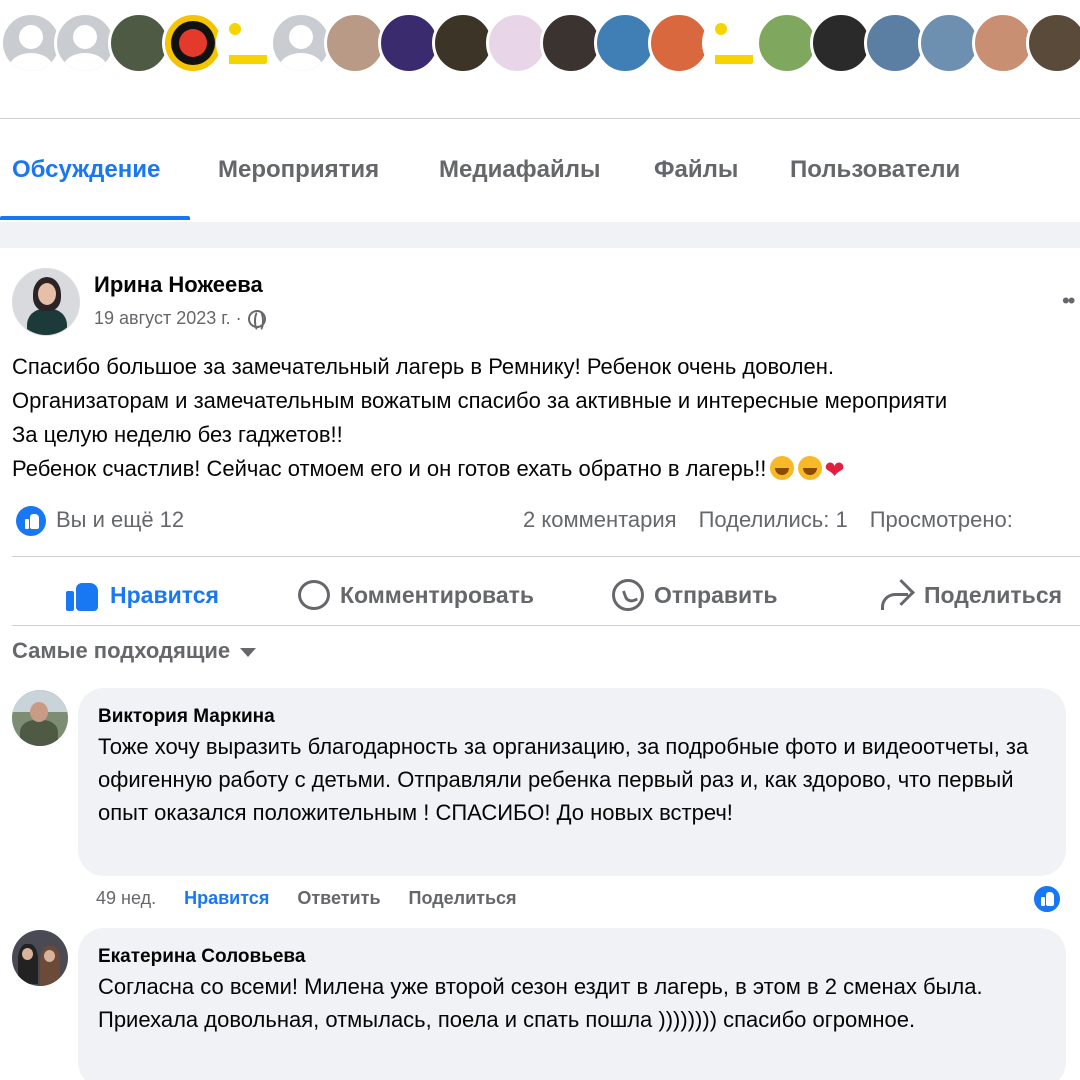  What do you see at coordinates (941, 519) in the screenshot?
I see `views-count: Просмотрено:` at bounding box center [941, 519].